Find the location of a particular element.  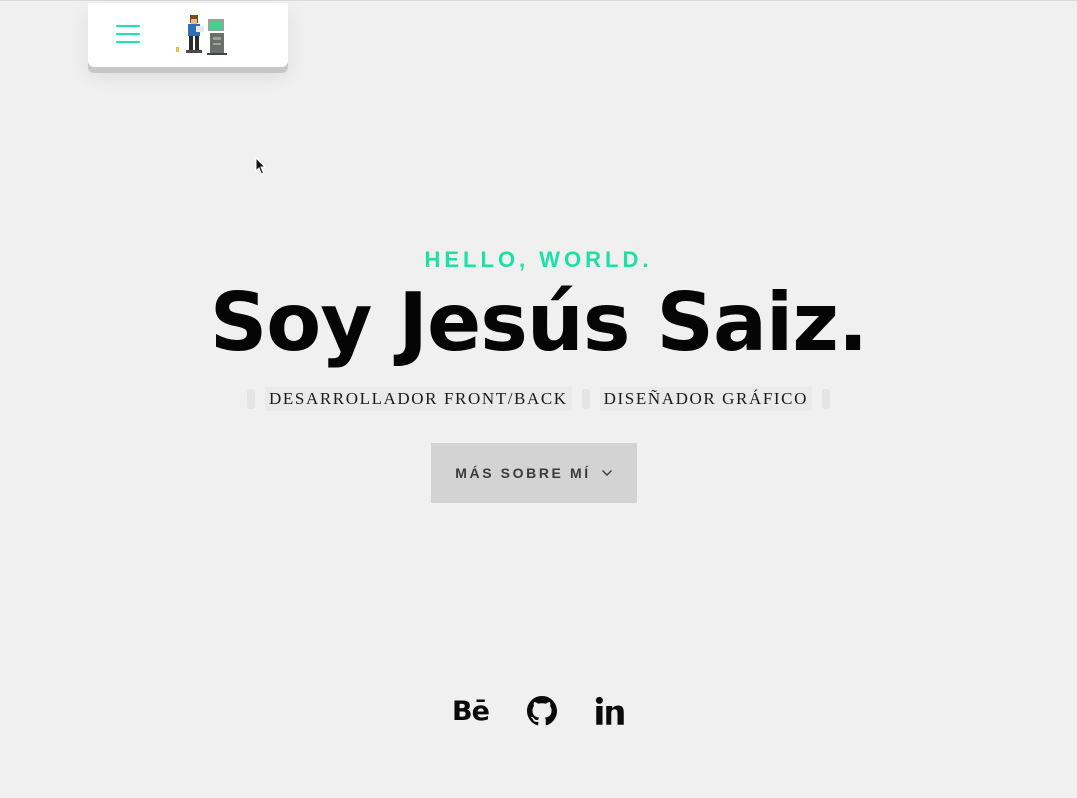

role-designer: DISEÑADOR GRÁFICO is located at coordinates (705, 399).